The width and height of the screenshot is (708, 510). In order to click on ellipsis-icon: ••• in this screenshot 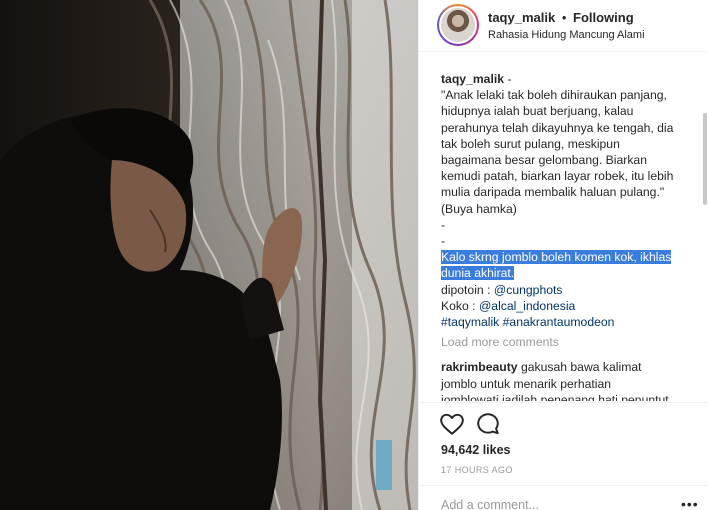, I will do `click(690, 503)`.